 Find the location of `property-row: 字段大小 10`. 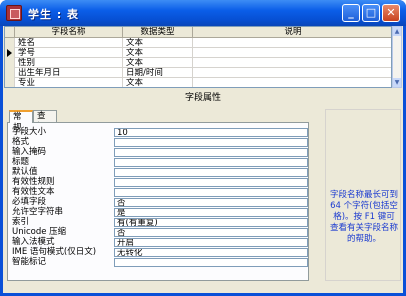

property-row: 字段大小 10 is located at coordinates (160, 132).